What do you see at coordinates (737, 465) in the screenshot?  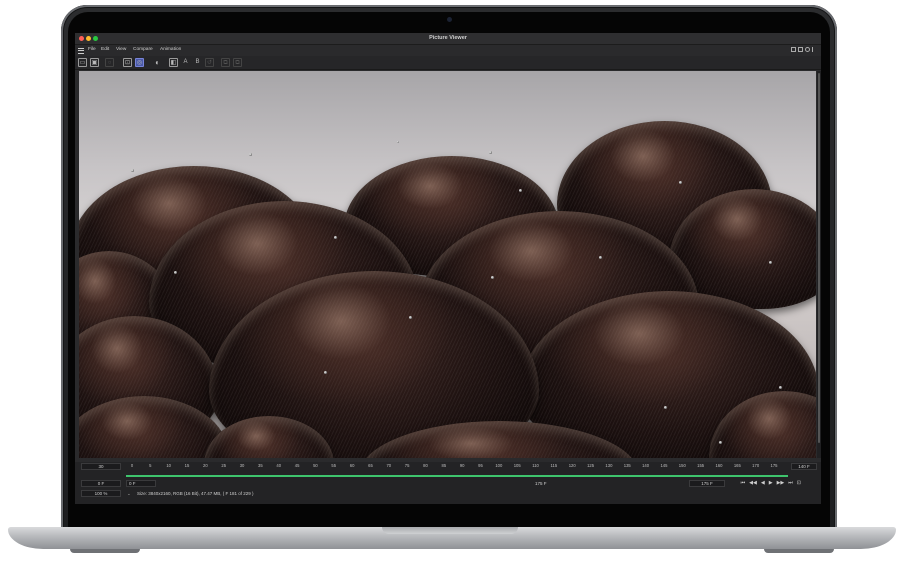 I see `frame-tick-label: 165` at bounding box center [737, 465].